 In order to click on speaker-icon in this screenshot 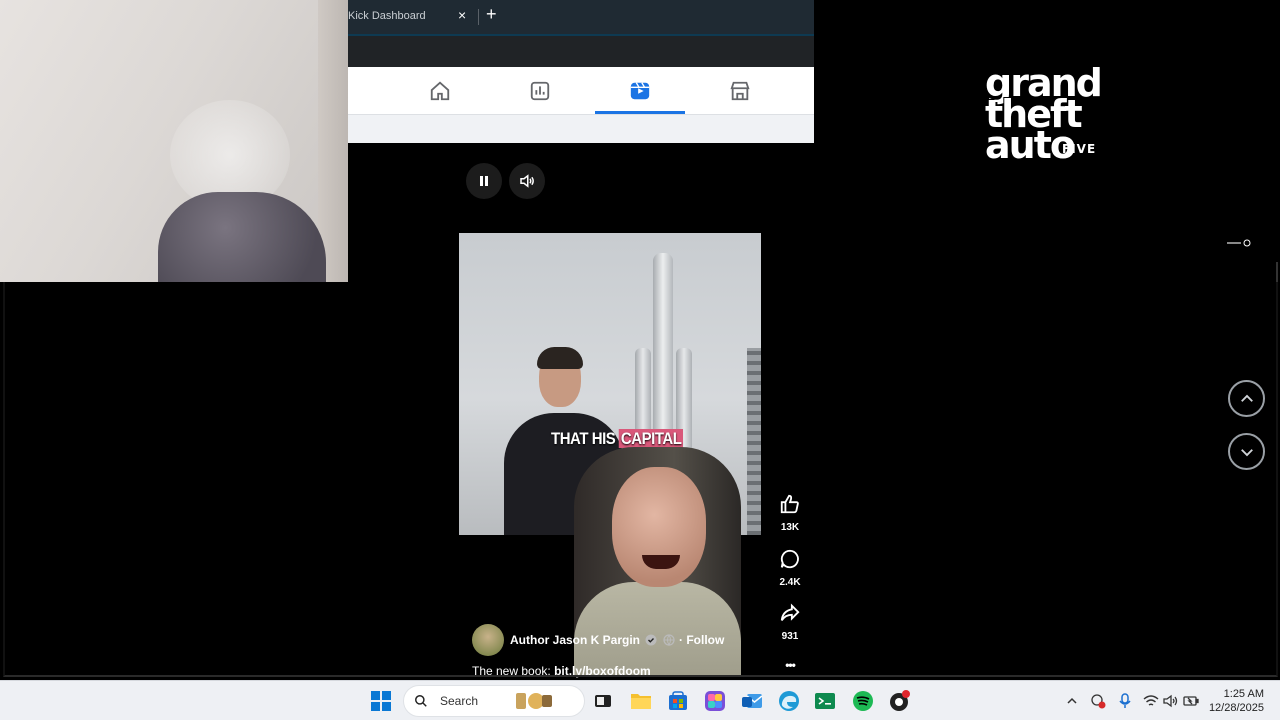, I will do `click(1170, 701)`.